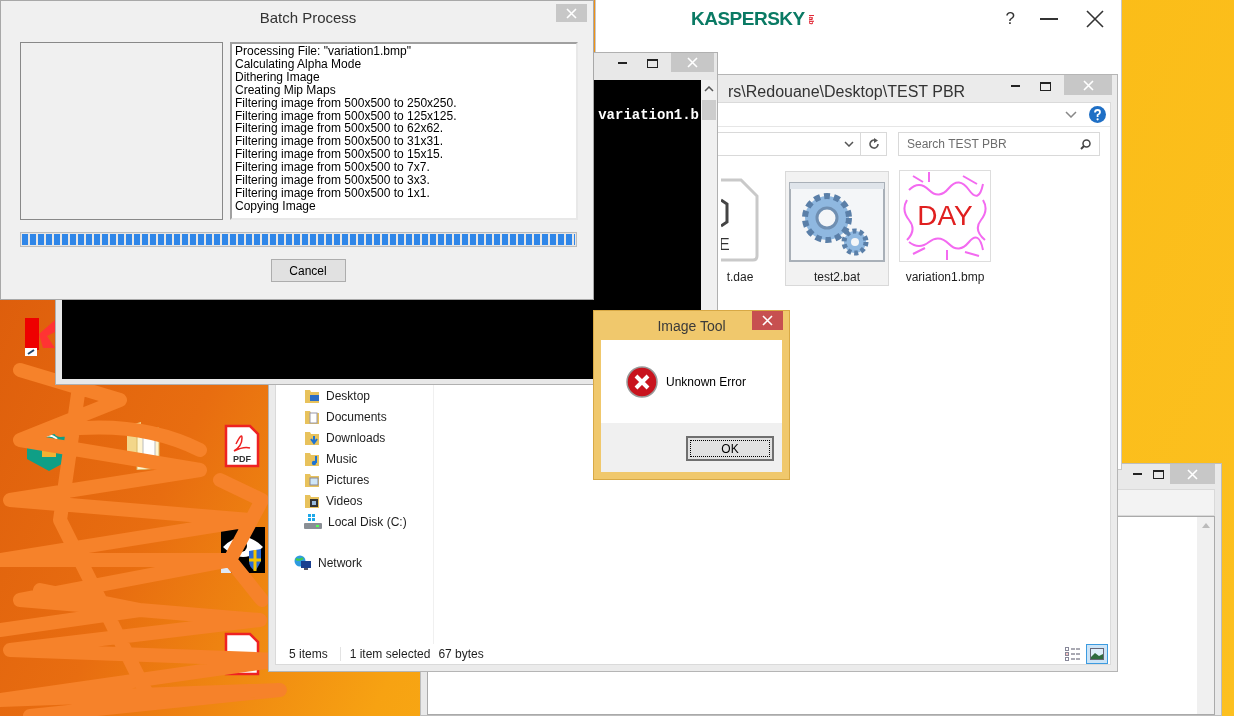  What do you see at coordinates (999, 144) in the screenshot?
I see `search-field: Search TEST PBR` at bounding box center [999, 144].